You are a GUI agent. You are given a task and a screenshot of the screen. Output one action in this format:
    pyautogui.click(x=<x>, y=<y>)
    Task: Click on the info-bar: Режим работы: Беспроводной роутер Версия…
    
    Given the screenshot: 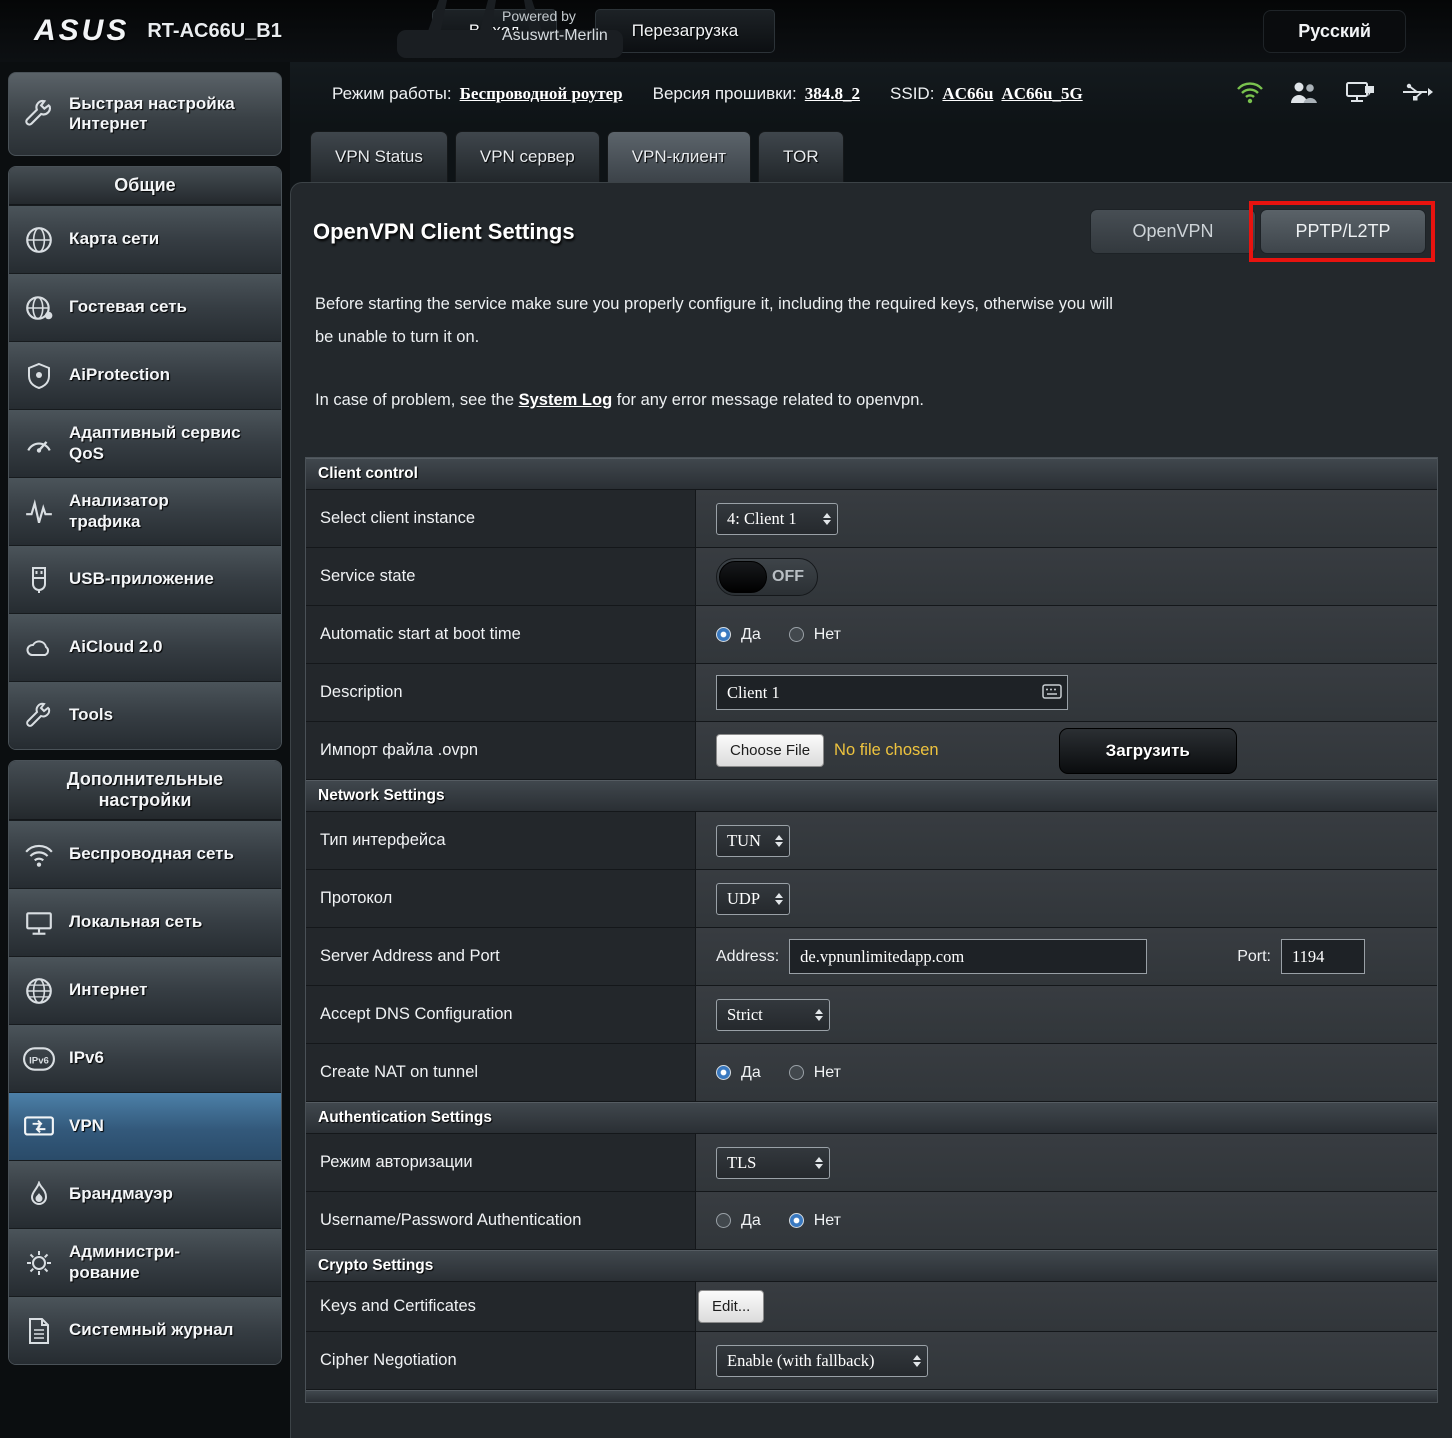 What is the action you would take?
    pyautogui.click(x=871, y=94)
    